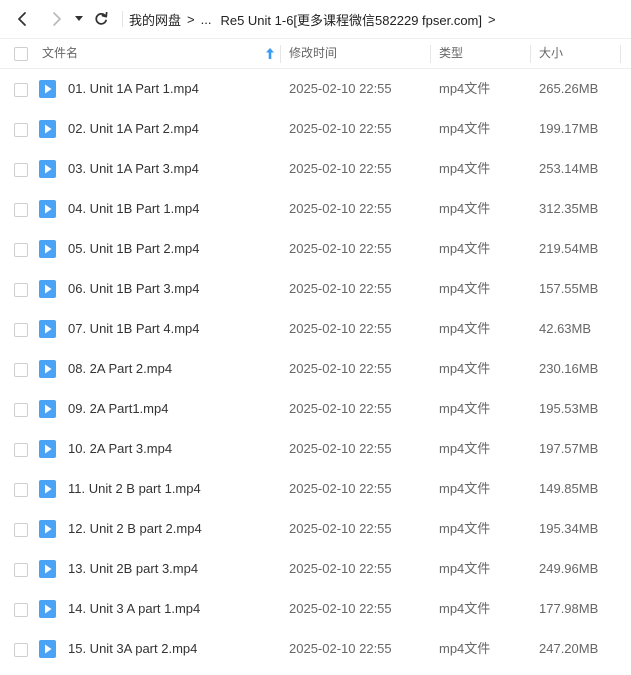 Image resolution: width=631 pixels, height=675 pixels. I want to click on file-name: 02. Unit 1A Part 2.mp4, so click(133, 129).